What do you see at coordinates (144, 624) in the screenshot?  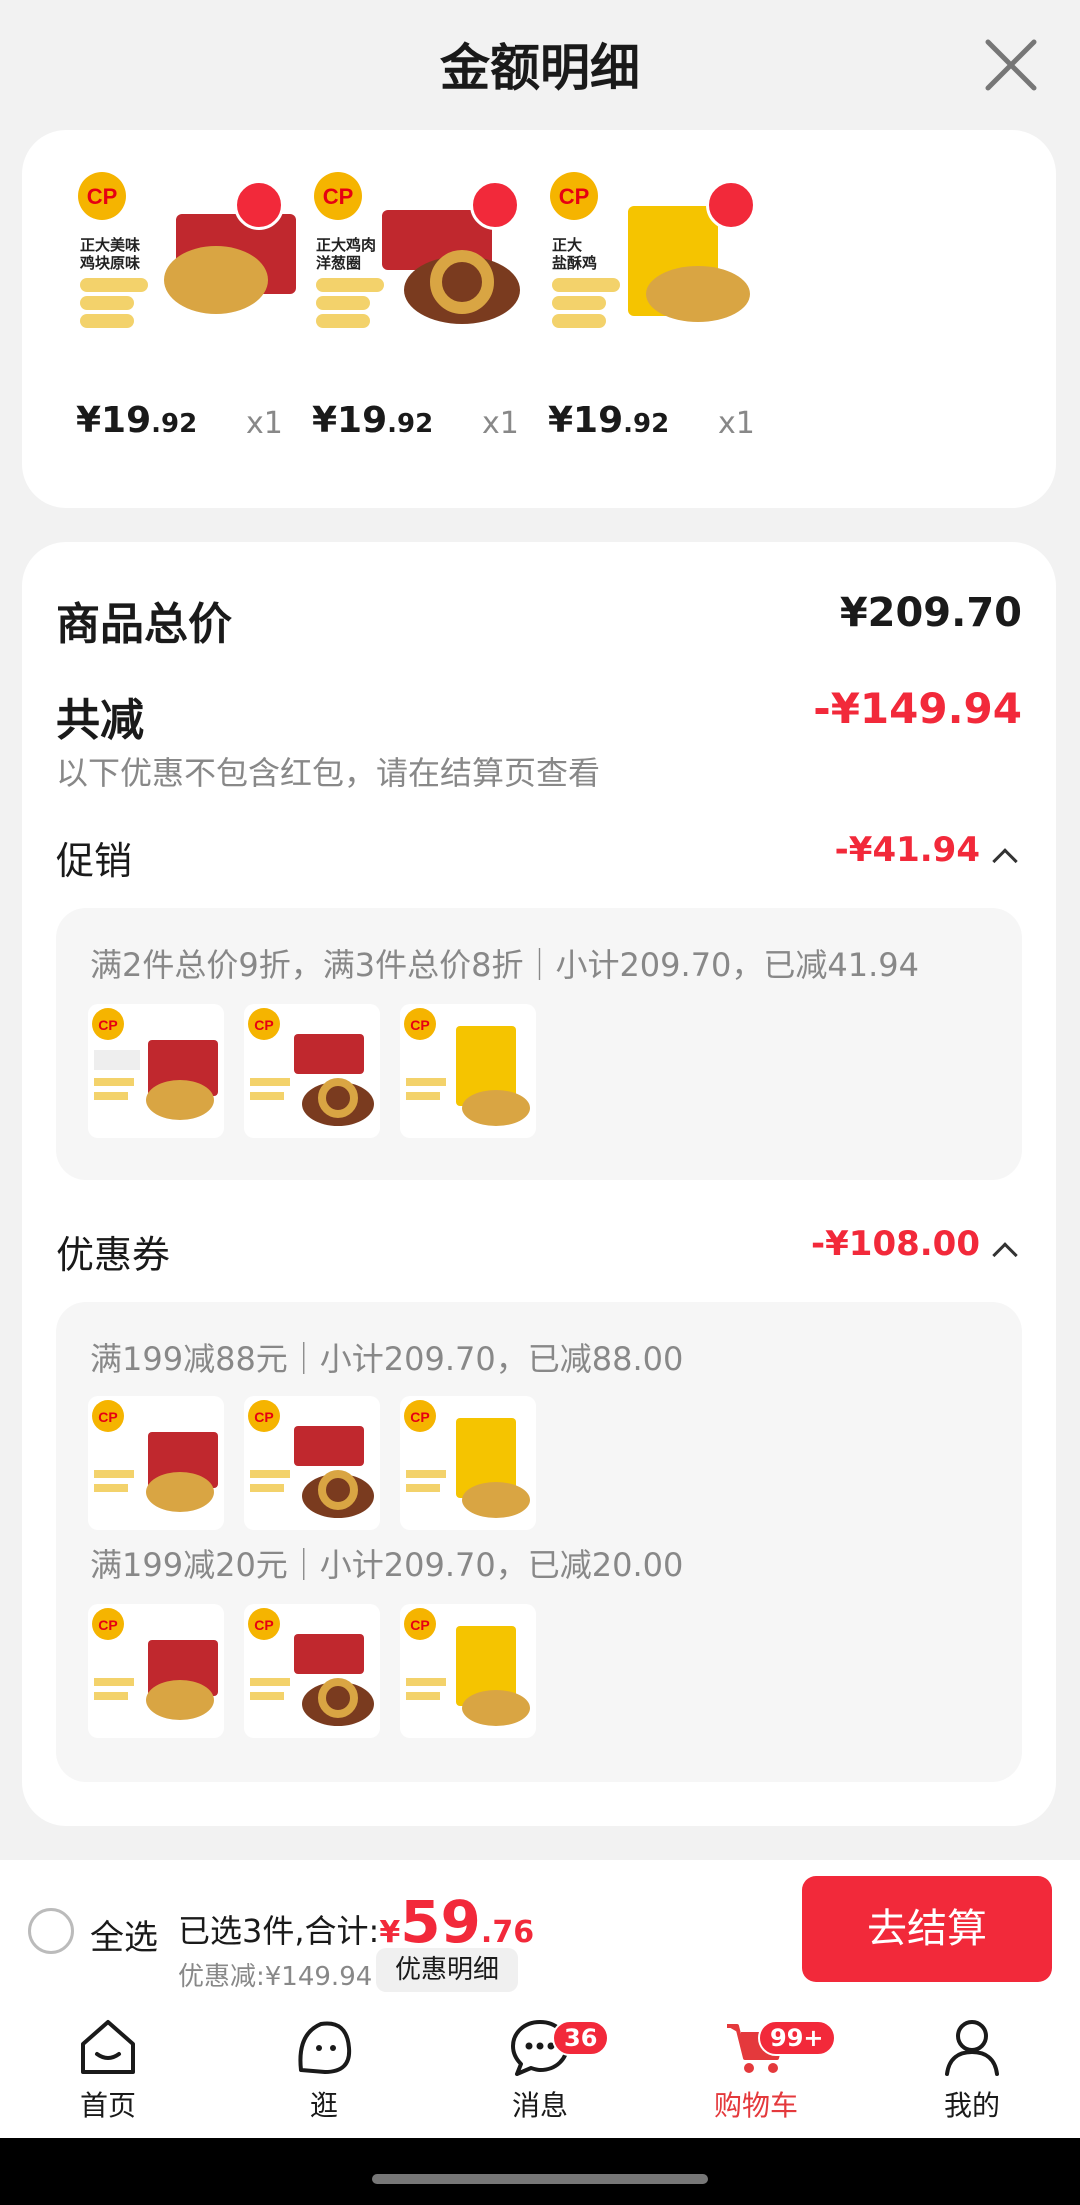 I see `total-price-label: 商品总价` at bounding box center [144, 624].